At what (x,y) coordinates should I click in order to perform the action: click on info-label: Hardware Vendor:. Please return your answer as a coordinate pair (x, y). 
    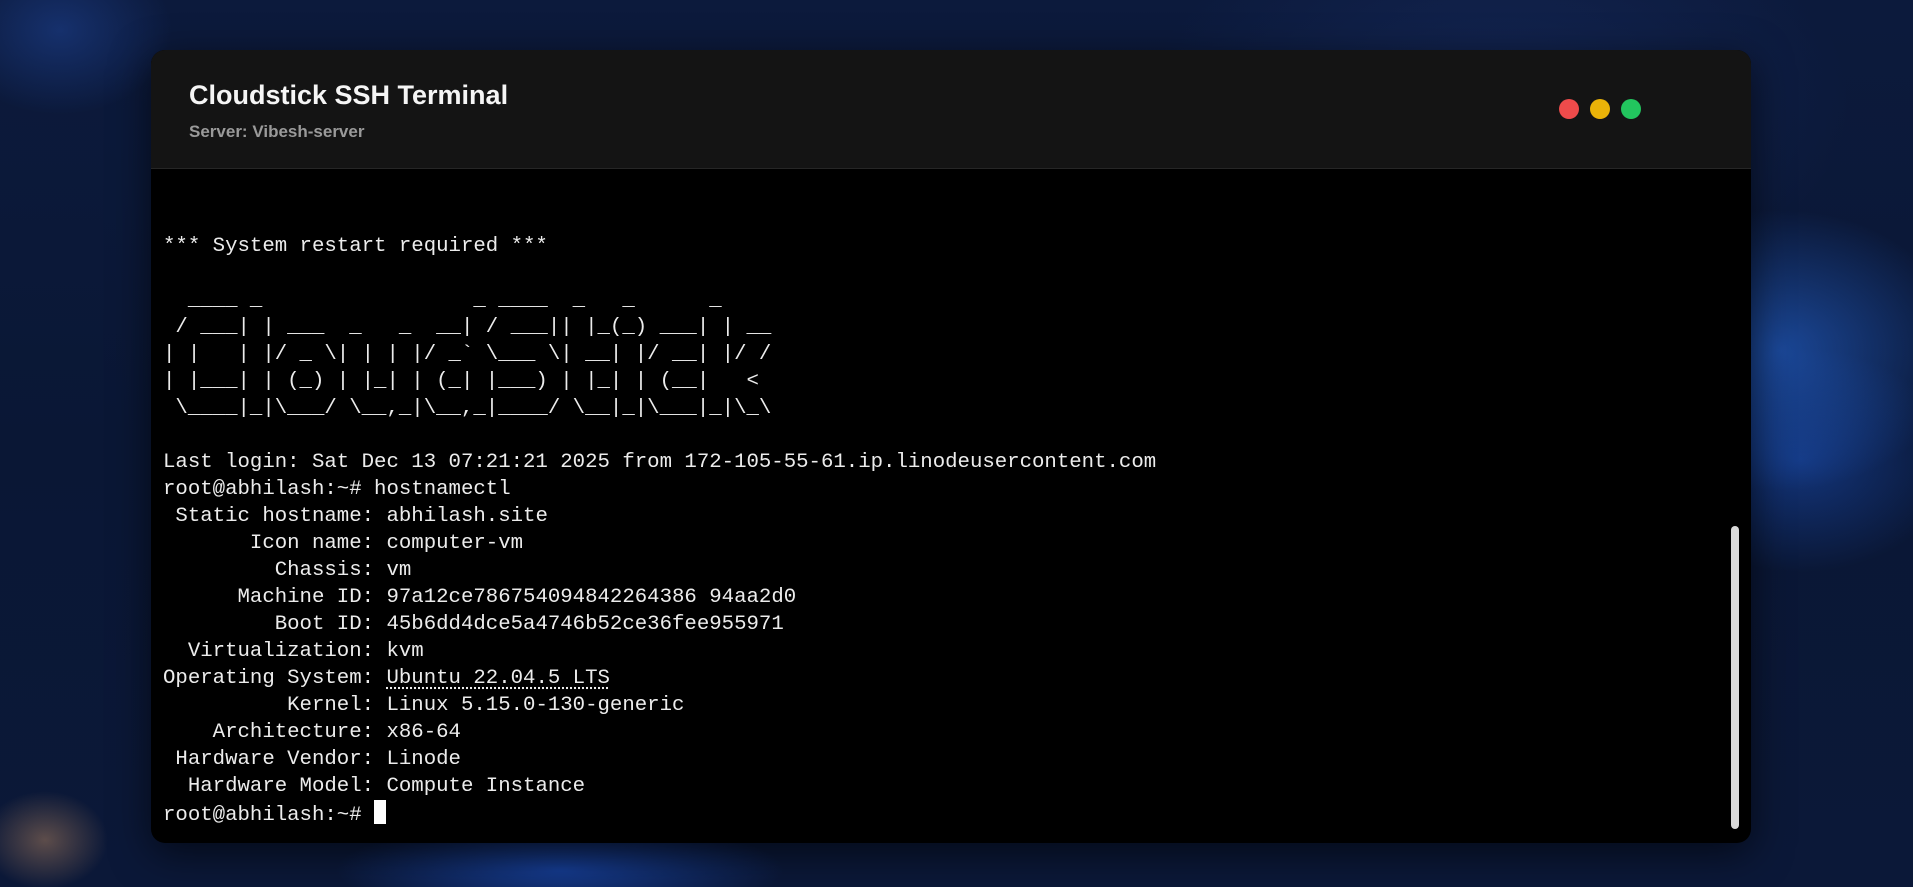
    Looking at the image, I should click on (275, 759).